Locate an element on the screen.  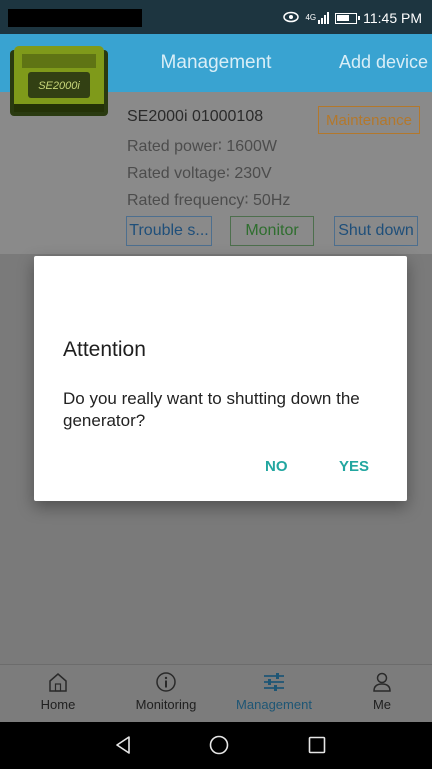
nav-item-home: Home is located at coordinates (58, 691).